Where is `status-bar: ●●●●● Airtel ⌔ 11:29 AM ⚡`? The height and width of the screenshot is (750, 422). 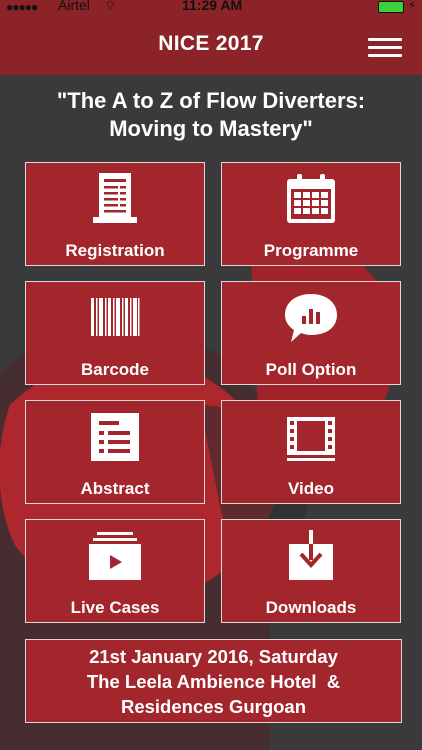
status-bar: ●●●●● Airtel ⌔ 11:29 AM ⚡ is located at coordinates (211, 9).